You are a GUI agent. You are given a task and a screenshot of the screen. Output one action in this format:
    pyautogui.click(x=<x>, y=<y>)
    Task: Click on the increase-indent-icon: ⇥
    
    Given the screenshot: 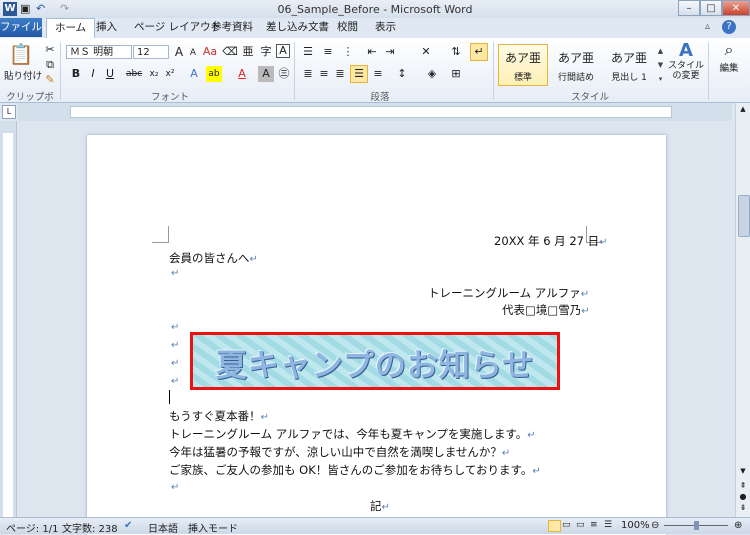 What is the action you would take?
    pyautogui.click(x=390, y=52)
    